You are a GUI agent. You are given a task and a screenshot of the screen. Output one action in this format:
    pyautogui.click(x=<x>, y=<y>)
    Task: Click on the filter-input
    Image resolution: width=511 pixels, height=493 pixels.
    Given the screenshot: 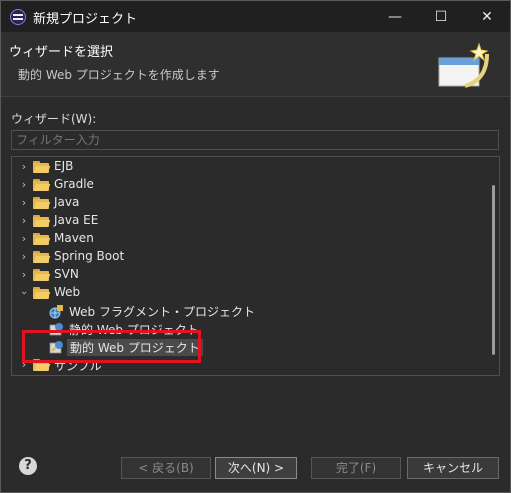 What is the action you would take?
    pyautogui.click(x=255, y=140)
    